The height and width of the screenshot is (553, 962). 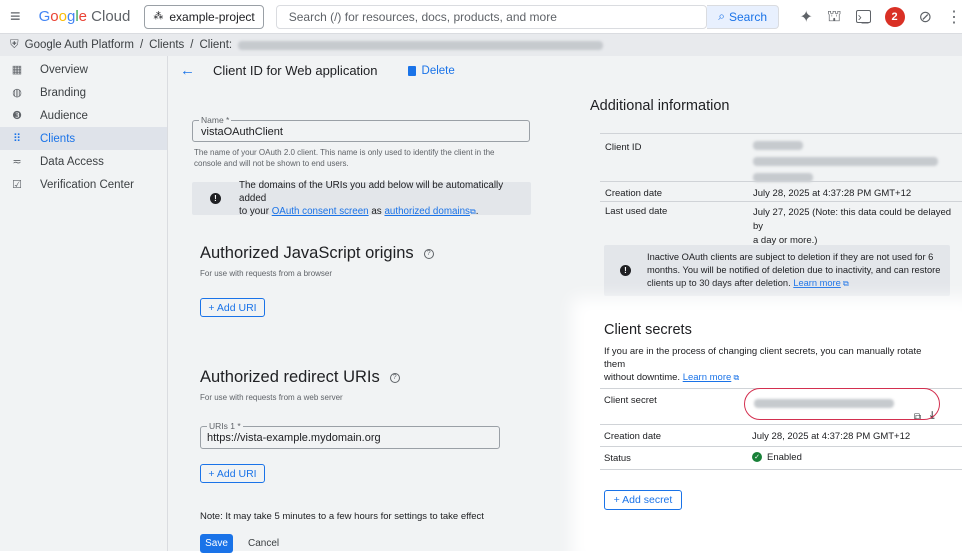 What do you see at coordinates (83, 69) in the screenshot?
I see `sidebar-item-overview: ▦ Overview` at bounding box center [83, 69].